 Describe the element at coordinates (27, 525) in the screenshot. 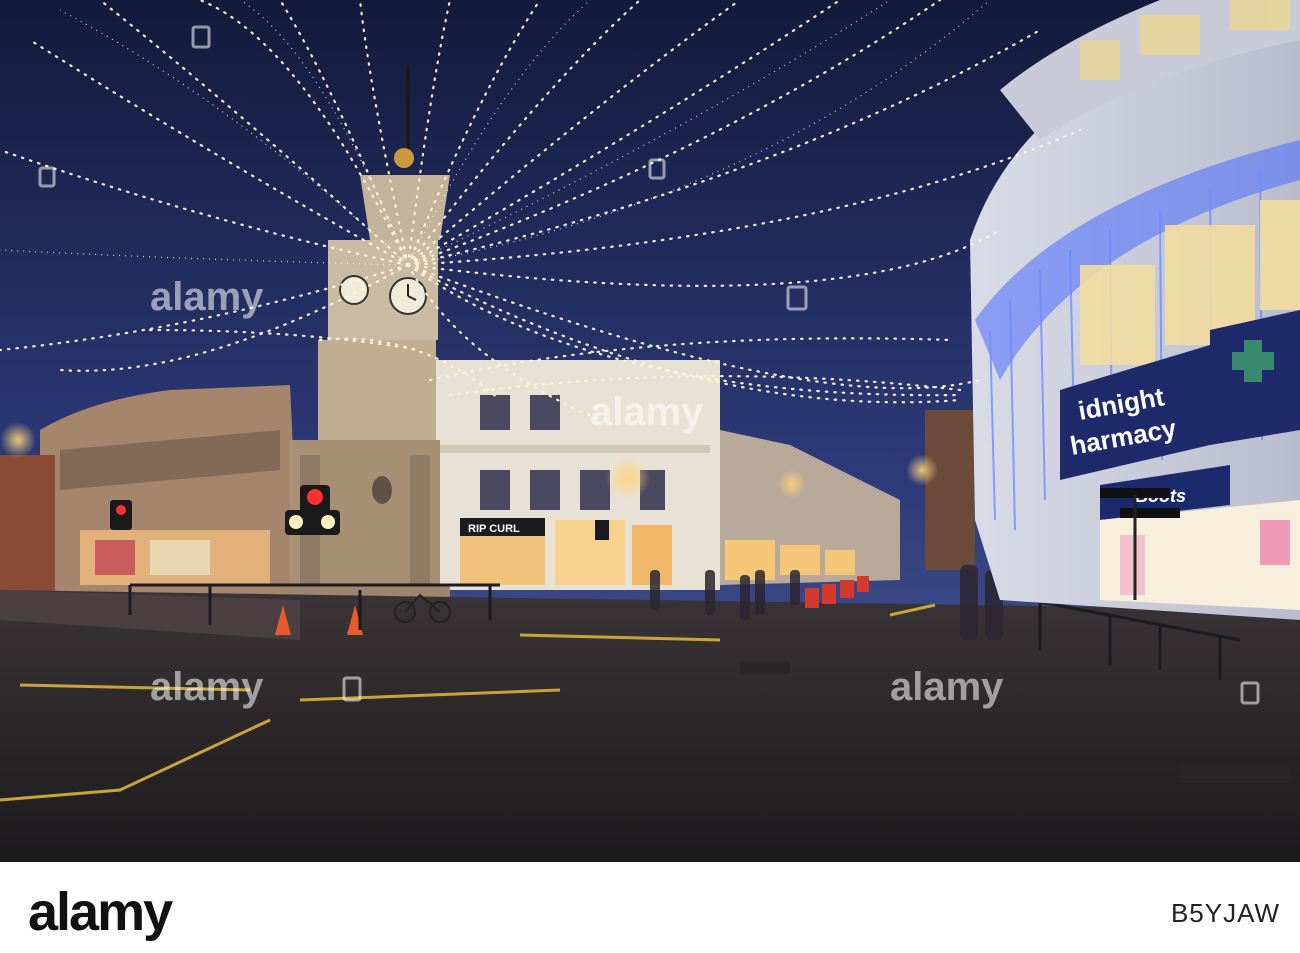

I see `far-left-building` at that location.